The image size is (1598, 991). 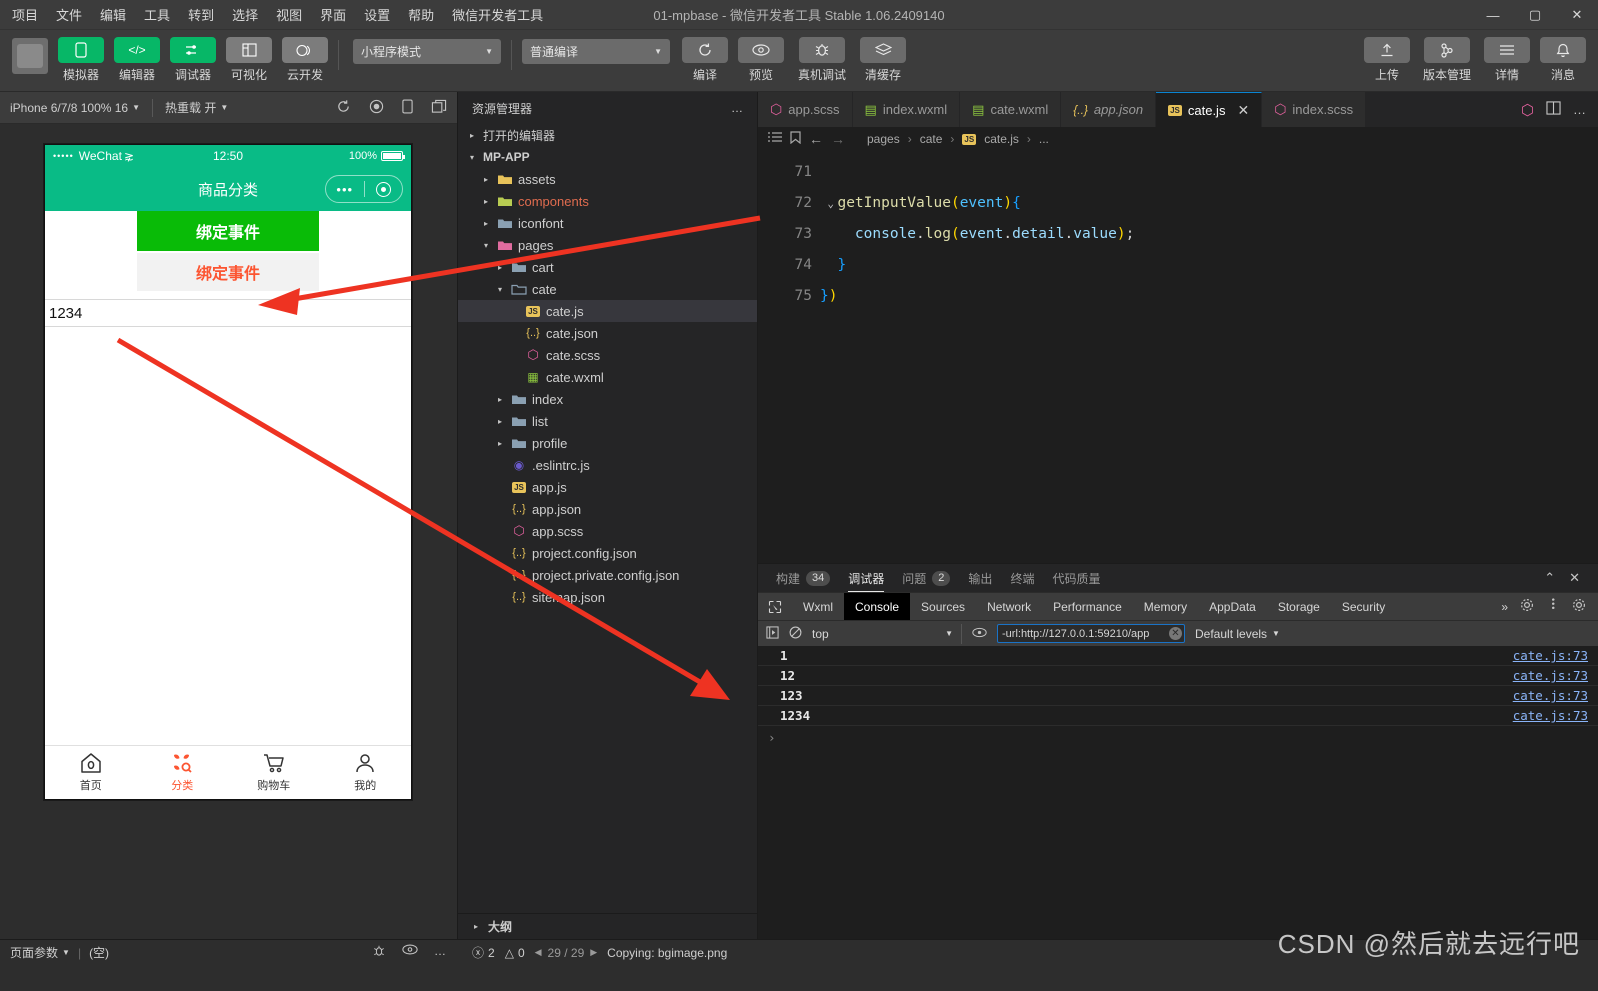 What do you see at coordinates (25, 14) in the screenshot?
I see `menu-item-project: 项目` at bounding box center [25, 14].